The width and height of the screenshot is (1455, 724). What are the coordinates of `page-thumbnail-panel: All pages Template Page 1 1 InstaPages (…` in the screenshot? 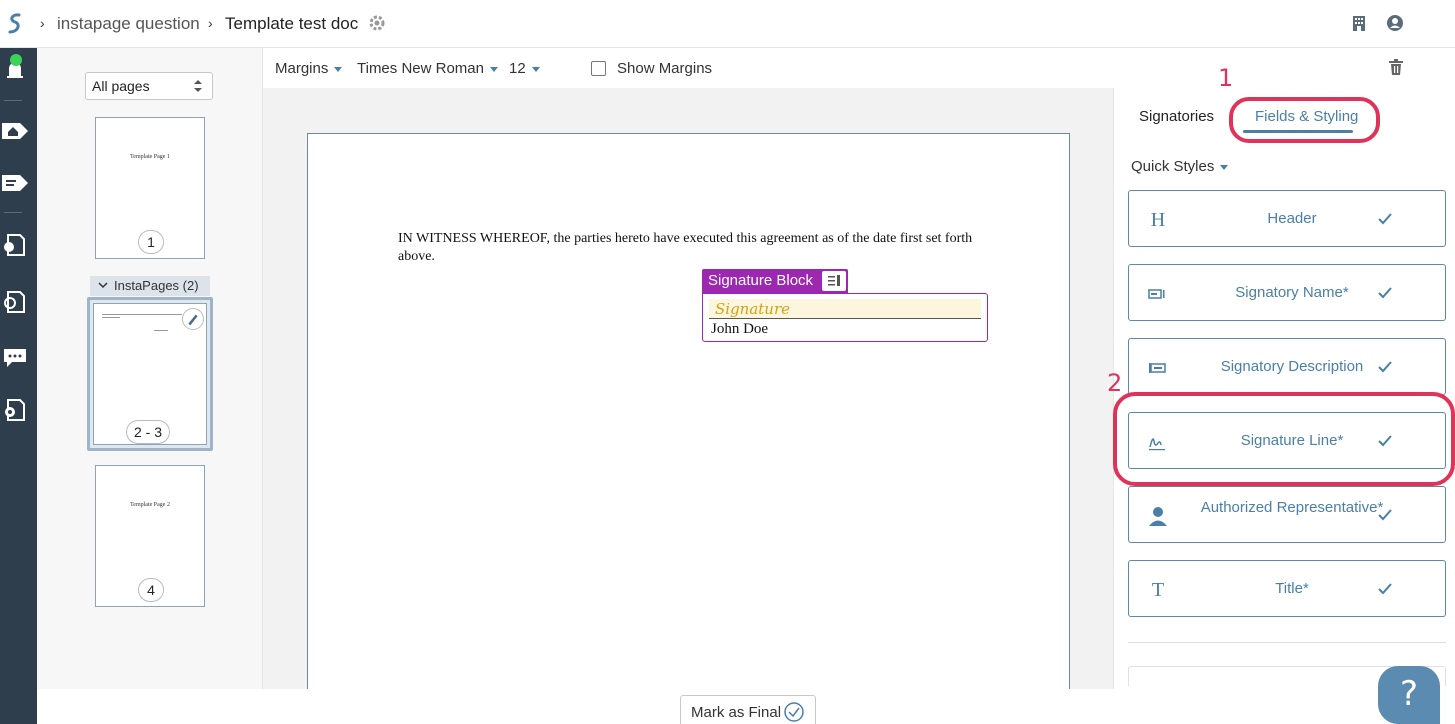 It's located at (150, 368).